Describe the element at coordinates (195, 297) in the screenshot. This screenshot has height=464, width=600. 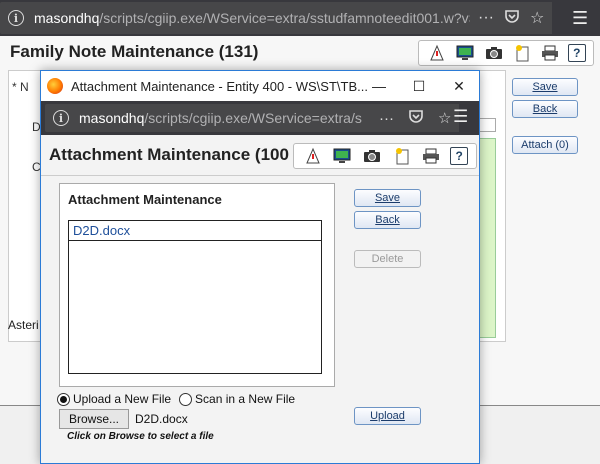
I see `attachment-list: D2D.docx` at that location.